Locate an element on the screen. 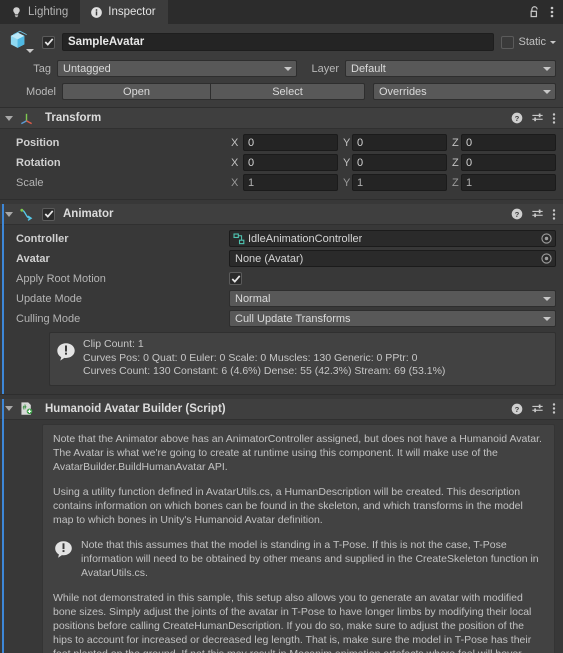 Image resolution: width=563 pixels, height=653 pixels. animator-culling-mode-row: Culling Mode Cull Update Transforms is located at coordinates (281, 318).